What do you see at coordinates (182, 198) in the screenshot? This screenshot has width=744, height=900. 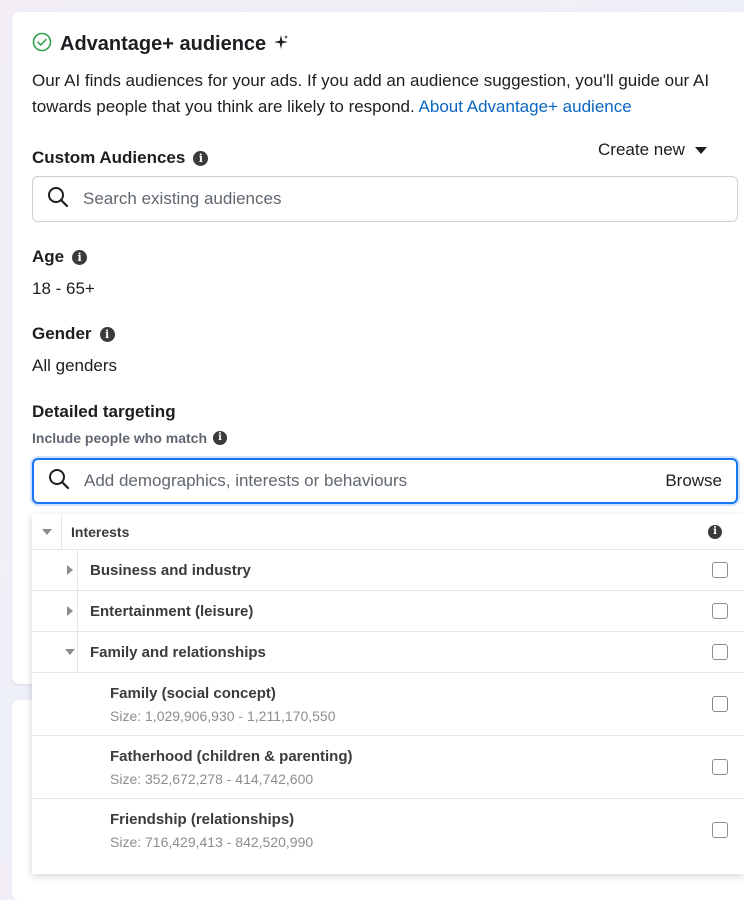 I see `search-placeholder: Search existing audiences` at bounding box center [182, 198].